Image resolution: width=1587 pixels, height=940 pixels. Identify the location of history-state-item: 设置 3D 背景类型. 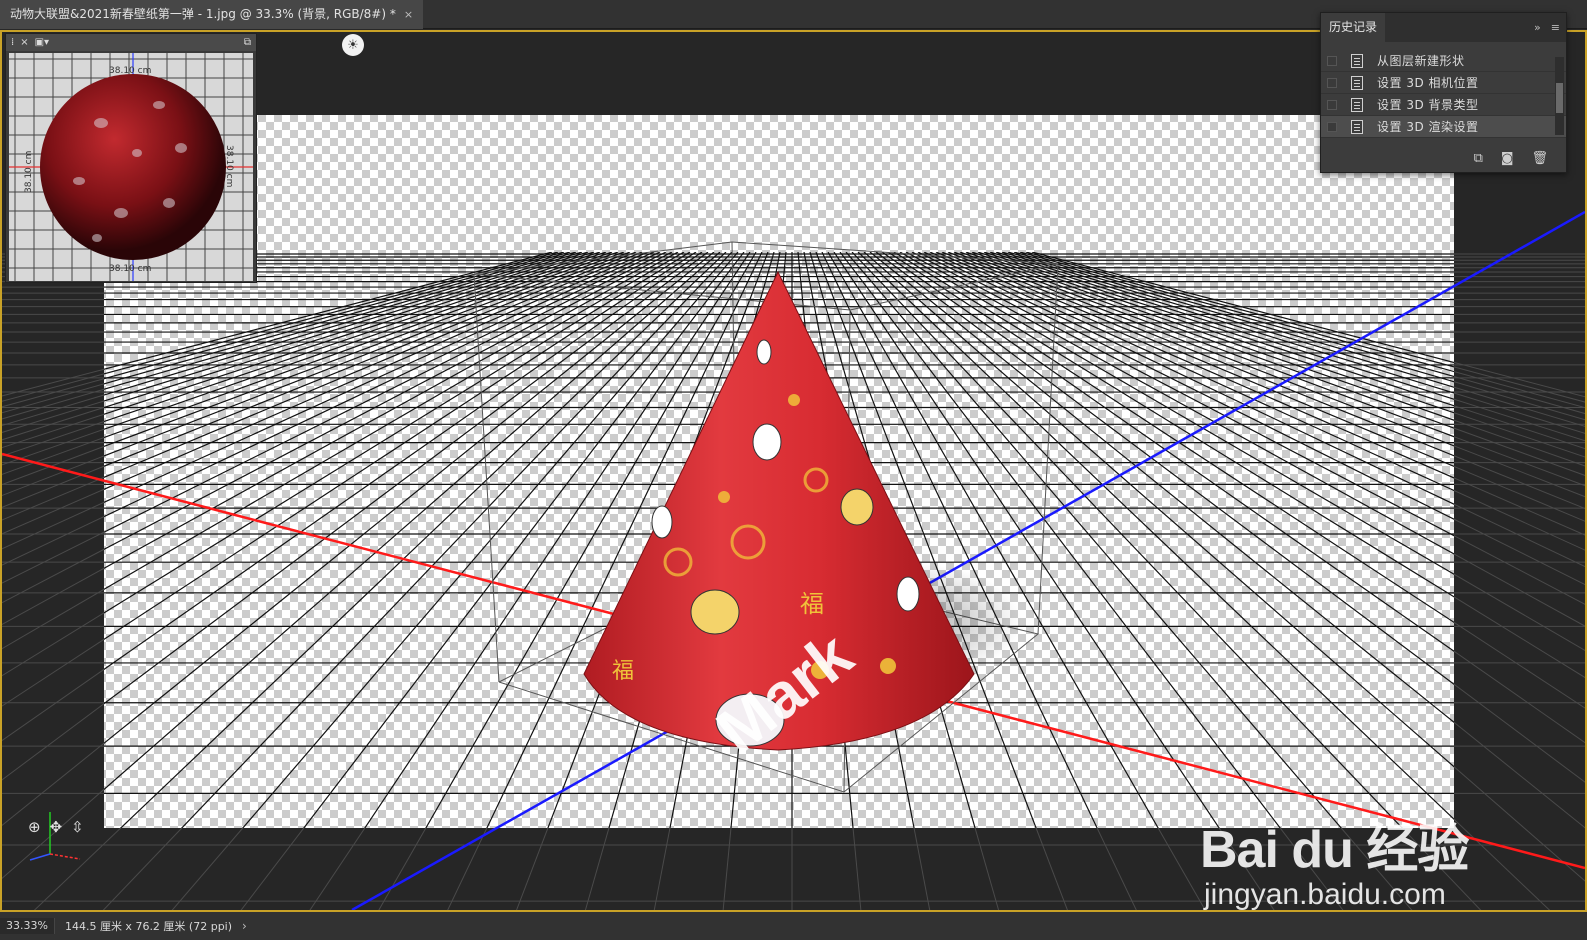
(1443, 105).